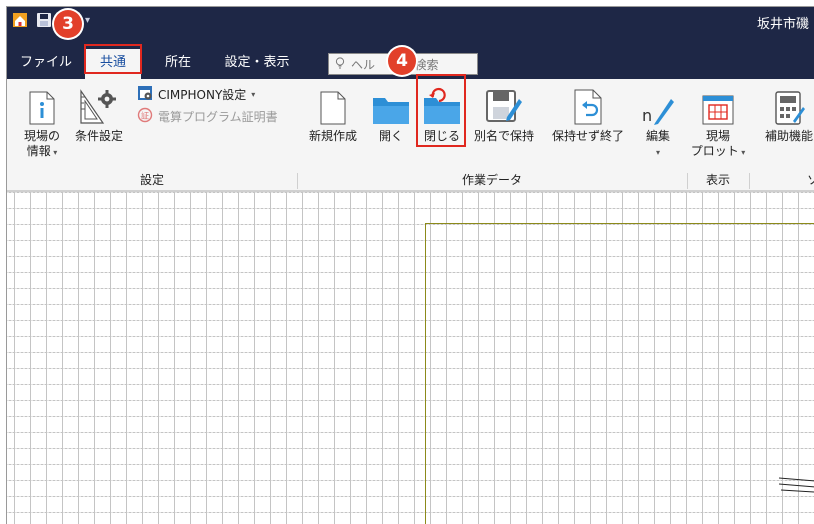  I want to click on drawn-lines, so click(796, 485).